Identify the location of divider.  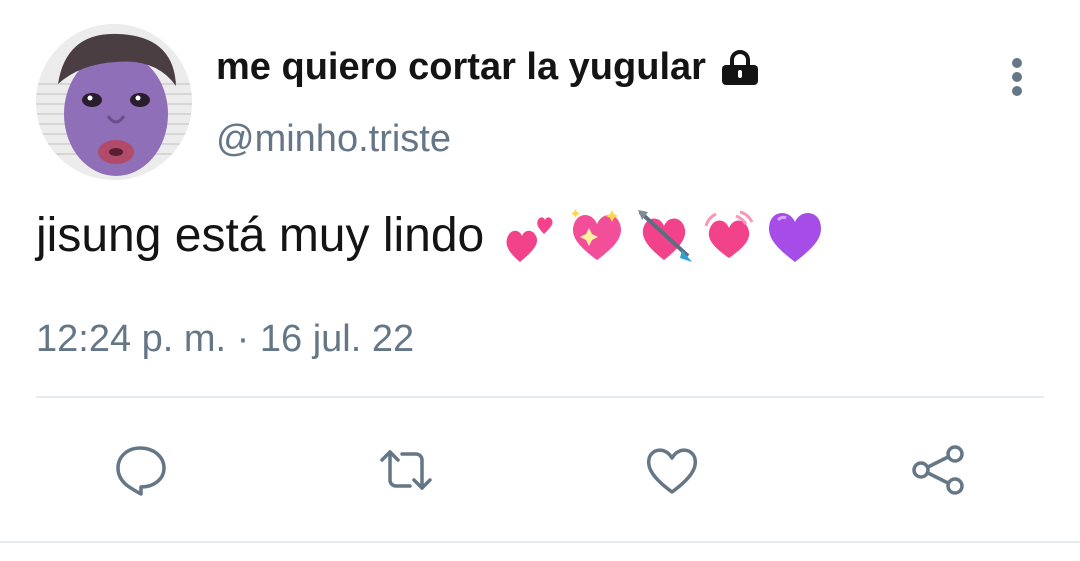
(540, 397).